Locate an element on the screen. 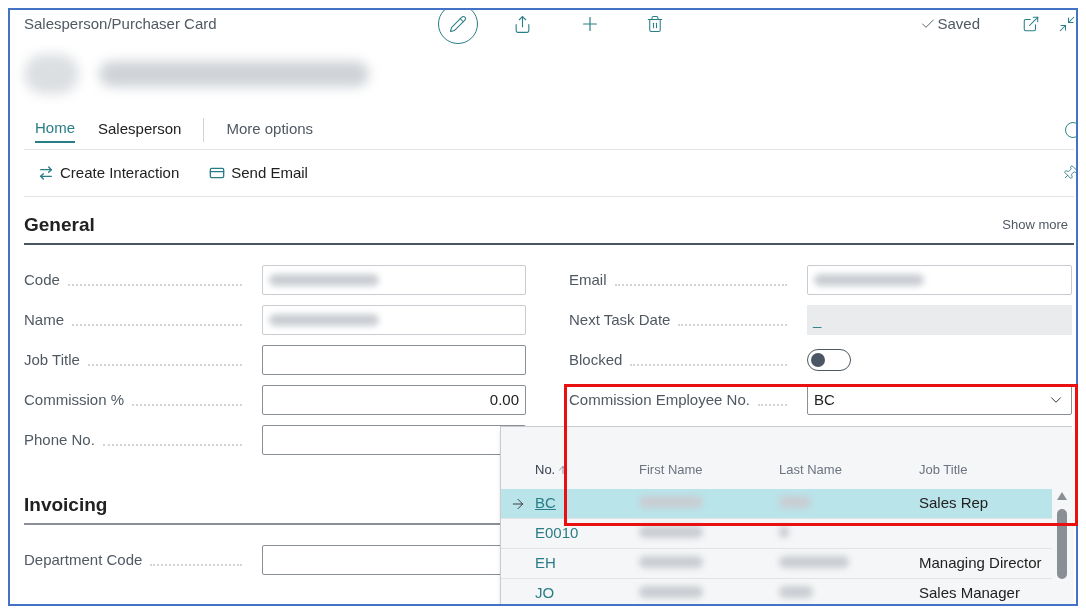 The height and width of the screenshot is (610, 1086). field-label: Code is located at coordinates (42, 279).